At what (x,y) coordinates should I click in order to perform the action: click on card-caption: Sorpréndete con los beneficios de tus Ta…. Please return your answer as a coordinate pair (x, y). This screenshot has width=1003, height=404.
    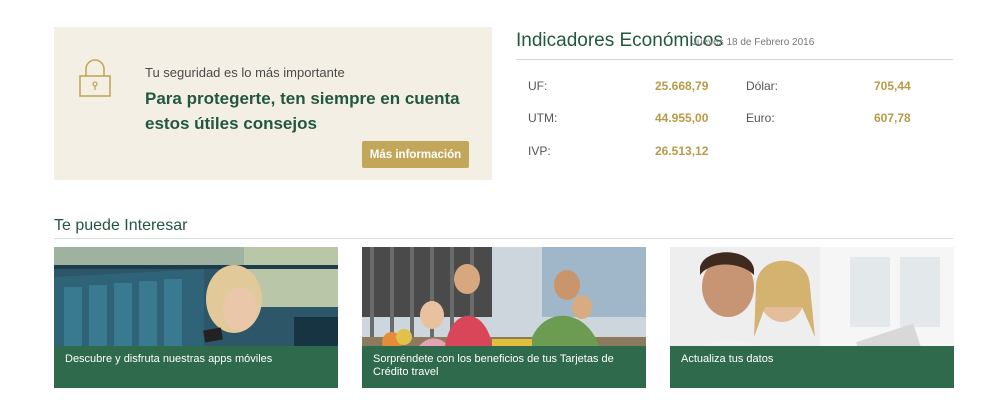
    Looking at the image, I should click on (504, 367).